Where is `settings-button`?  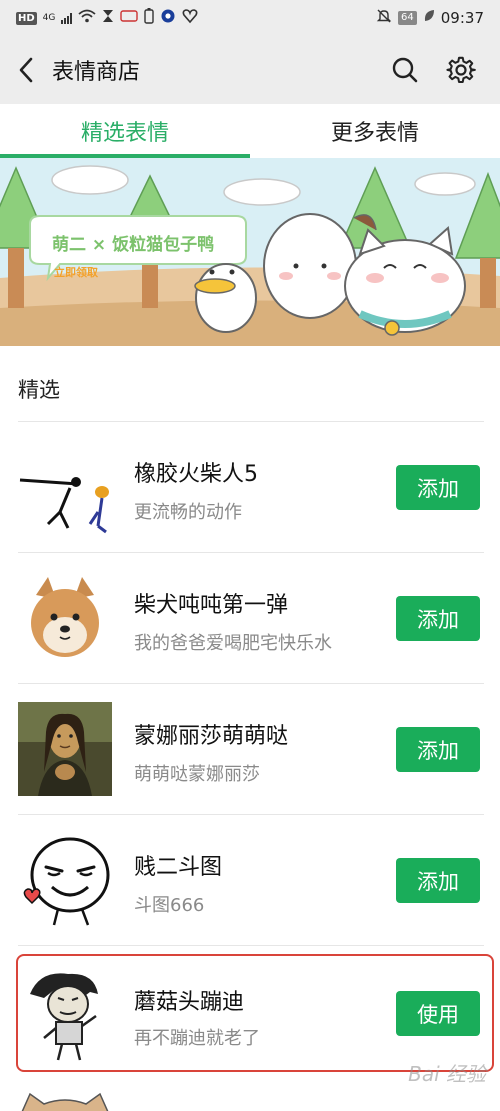 settings-button is located at coordinates (461, 70).